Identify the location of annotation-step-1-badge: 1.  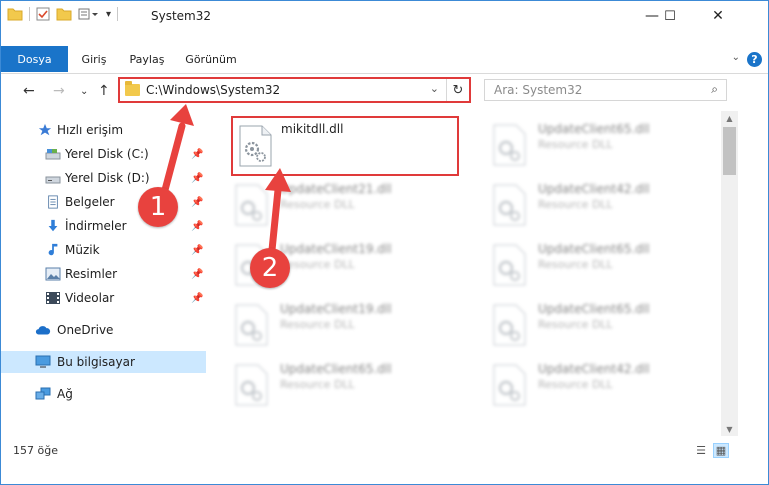
(158, 207).